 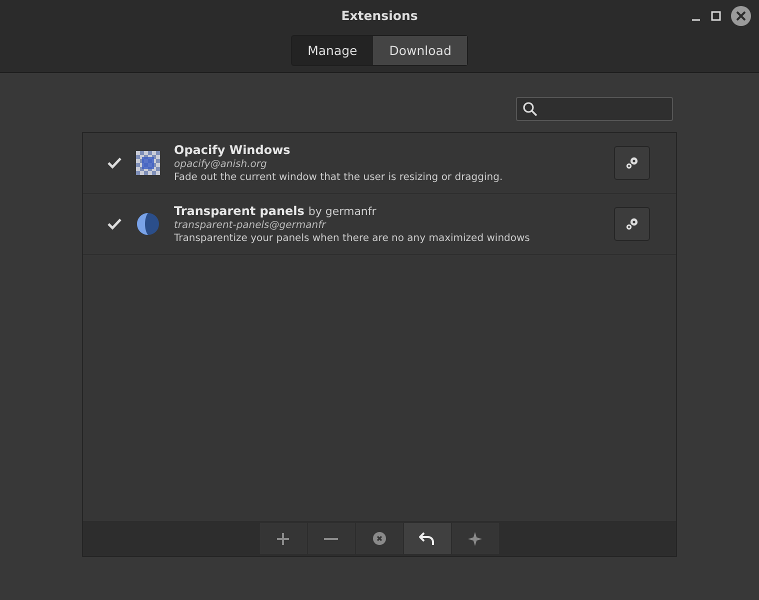 I want to click on minus-icon, so click(x=331, y=538).